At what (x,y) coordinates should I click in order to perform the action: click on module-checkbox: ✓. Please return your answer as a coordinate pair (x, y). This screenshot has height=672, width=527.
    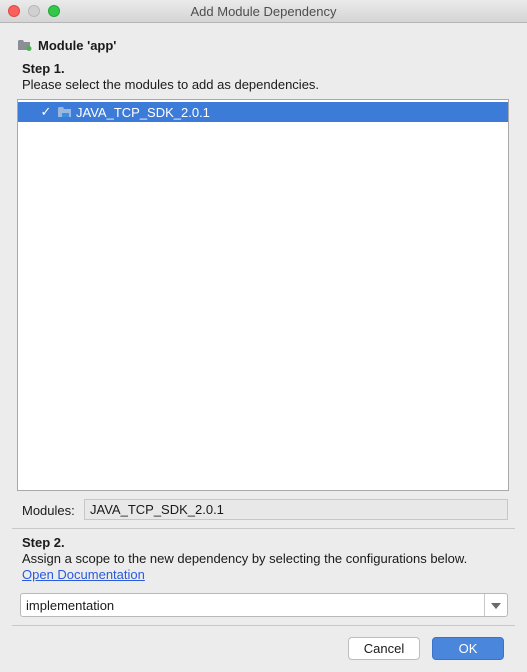
    Looking at the image, I should click on (46, 111).